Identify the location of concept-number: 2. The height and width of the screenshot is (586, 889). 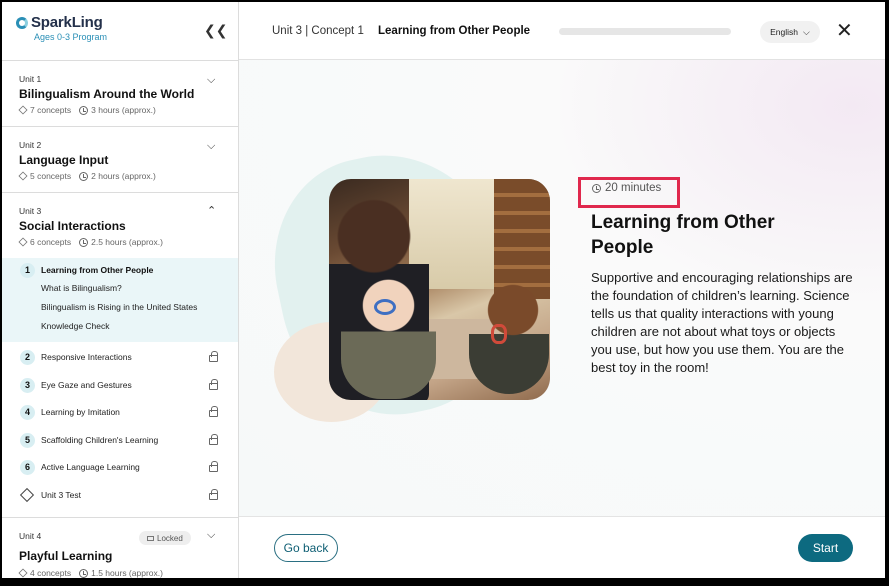
(27, 357).